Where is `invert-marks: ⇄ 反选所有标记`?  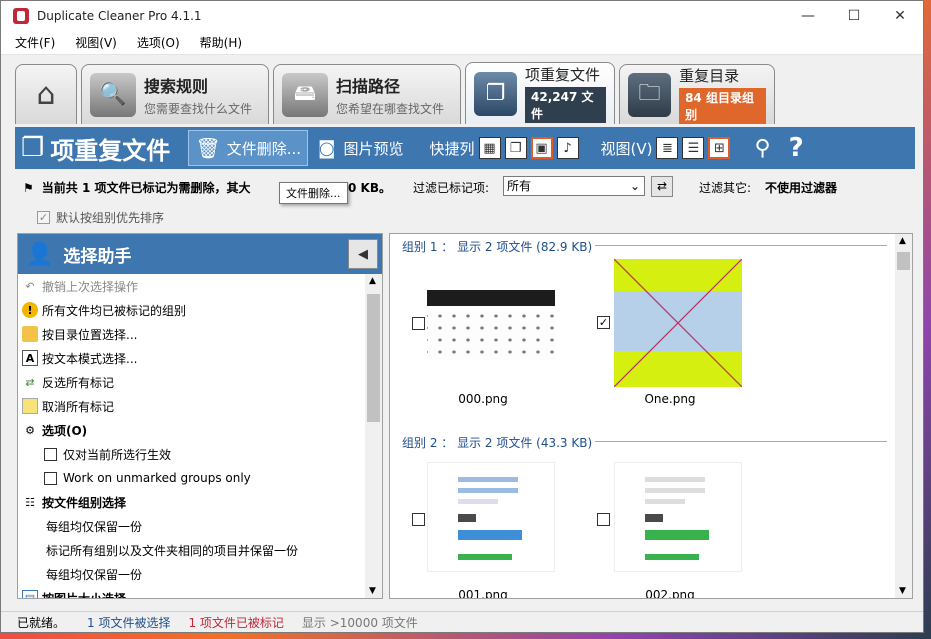
invert-marks: ⇄ 反选所有标记 is located at coordinates (192, 382).